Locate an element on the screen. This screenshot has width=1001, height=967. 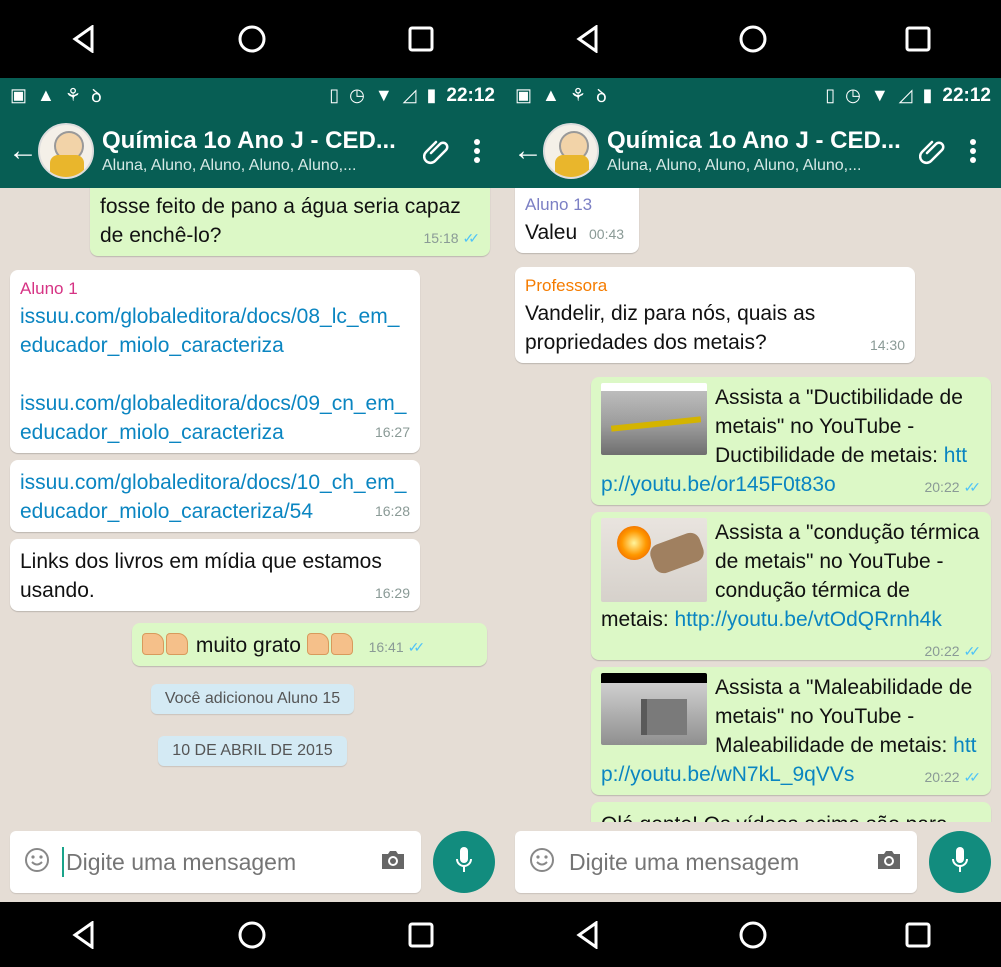
warning-icon: ▲ is located at coordinates (46, 95).